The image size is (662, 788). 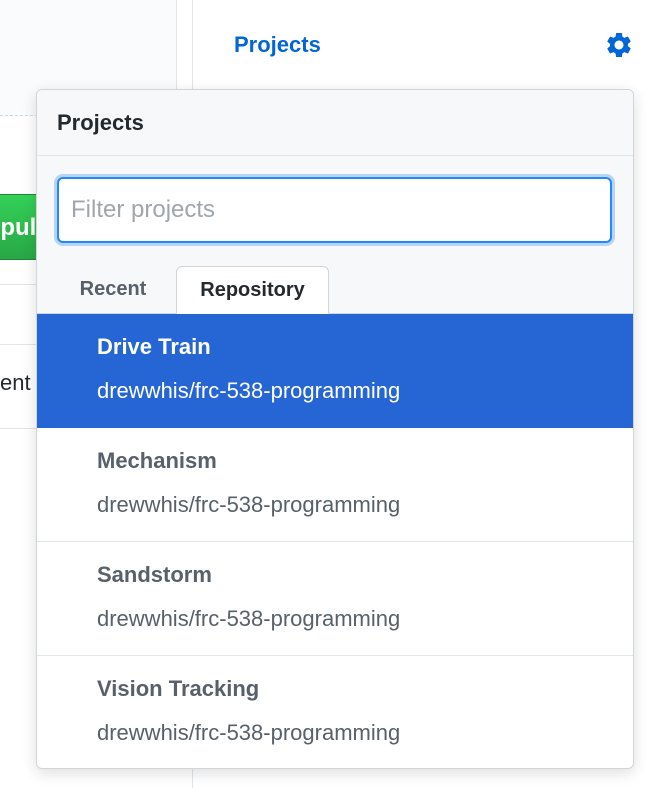 I want to click on sidebar-projects-header: Projects, so click(x=434, y=46).